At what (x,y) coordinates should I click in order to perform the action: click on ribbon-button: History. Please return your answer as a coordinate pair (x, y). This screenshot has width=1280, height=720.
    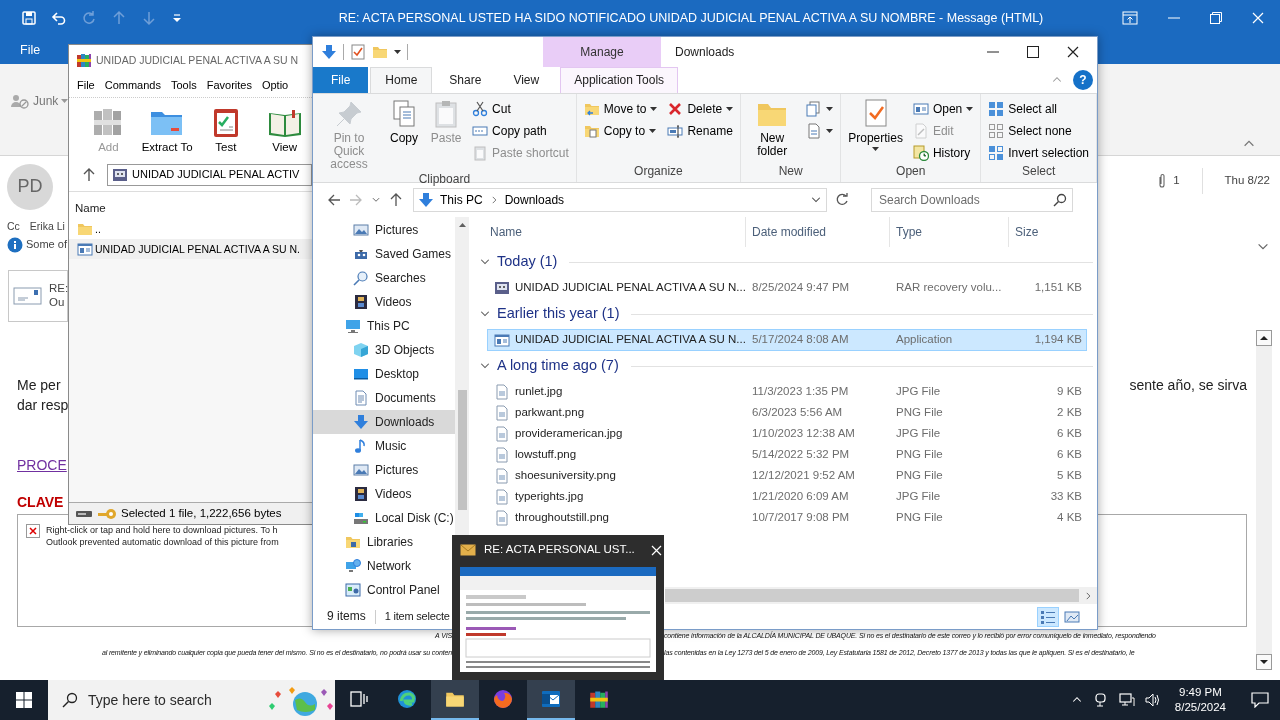
    Looking at the image, I should click on (943, 153).